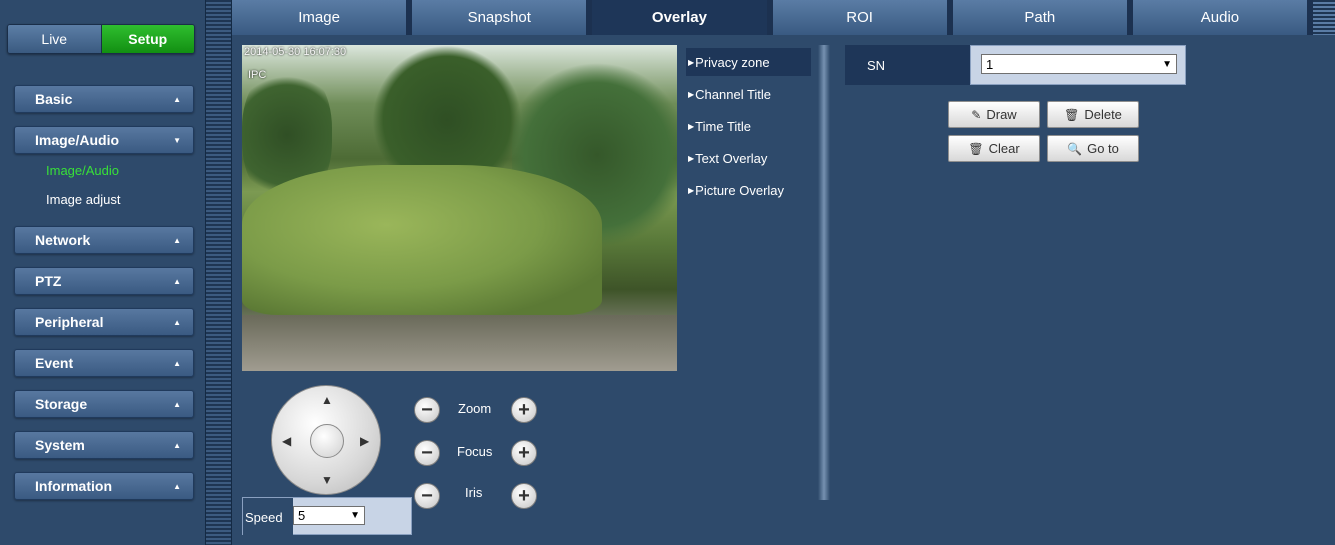 The width and height of the screenshot is (1335, 545). I want to click on ptz-direction-pad: ▲ ▼ ◀ ▶, so click(326, 440).